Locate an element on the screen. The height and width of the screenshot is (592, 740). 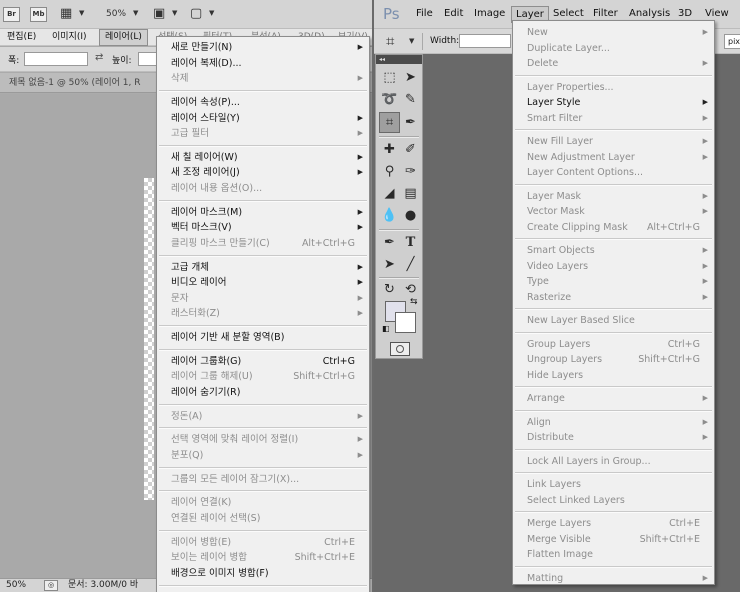
eyedropper-tool-icon: ✒ is located at coordinates (410, 122).